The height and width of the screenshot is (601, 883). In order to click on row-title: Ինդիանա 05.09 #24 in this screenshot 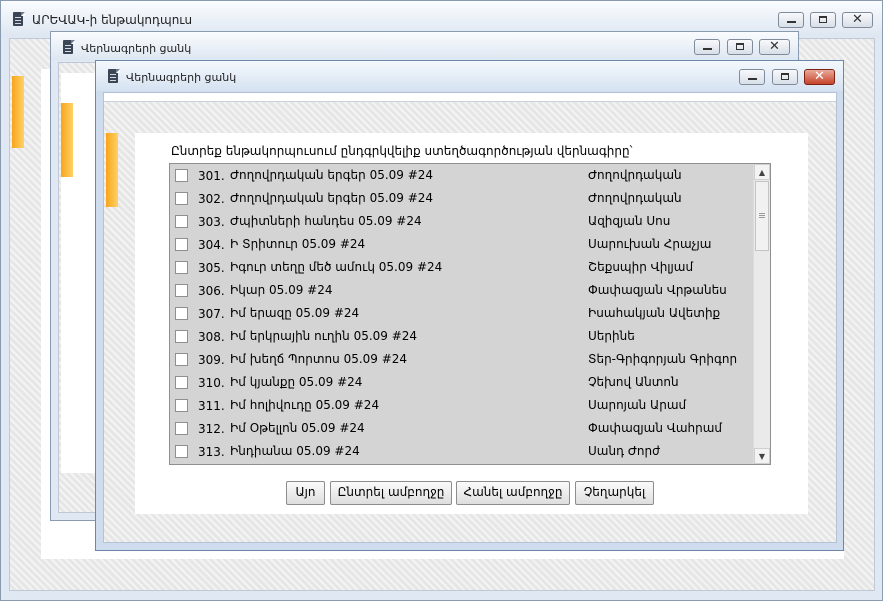, I will do `click(295, 451)`.